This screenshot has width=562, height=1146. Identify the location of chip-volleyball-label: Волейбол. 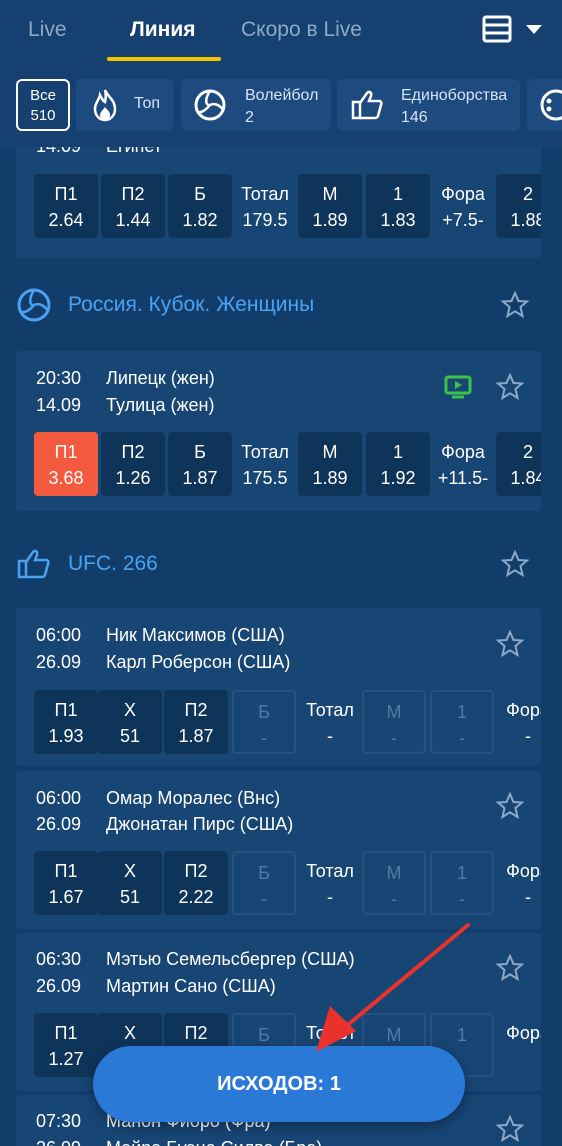
(282, 95).